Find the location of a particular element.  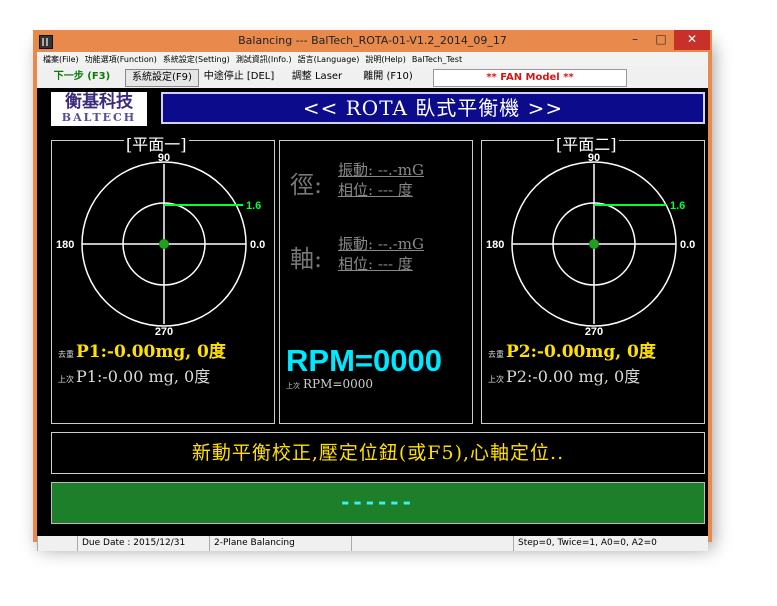

plane2-current-reading: 去重 P2:-0.00mg, 0度 is located at coordinates (572, 349).